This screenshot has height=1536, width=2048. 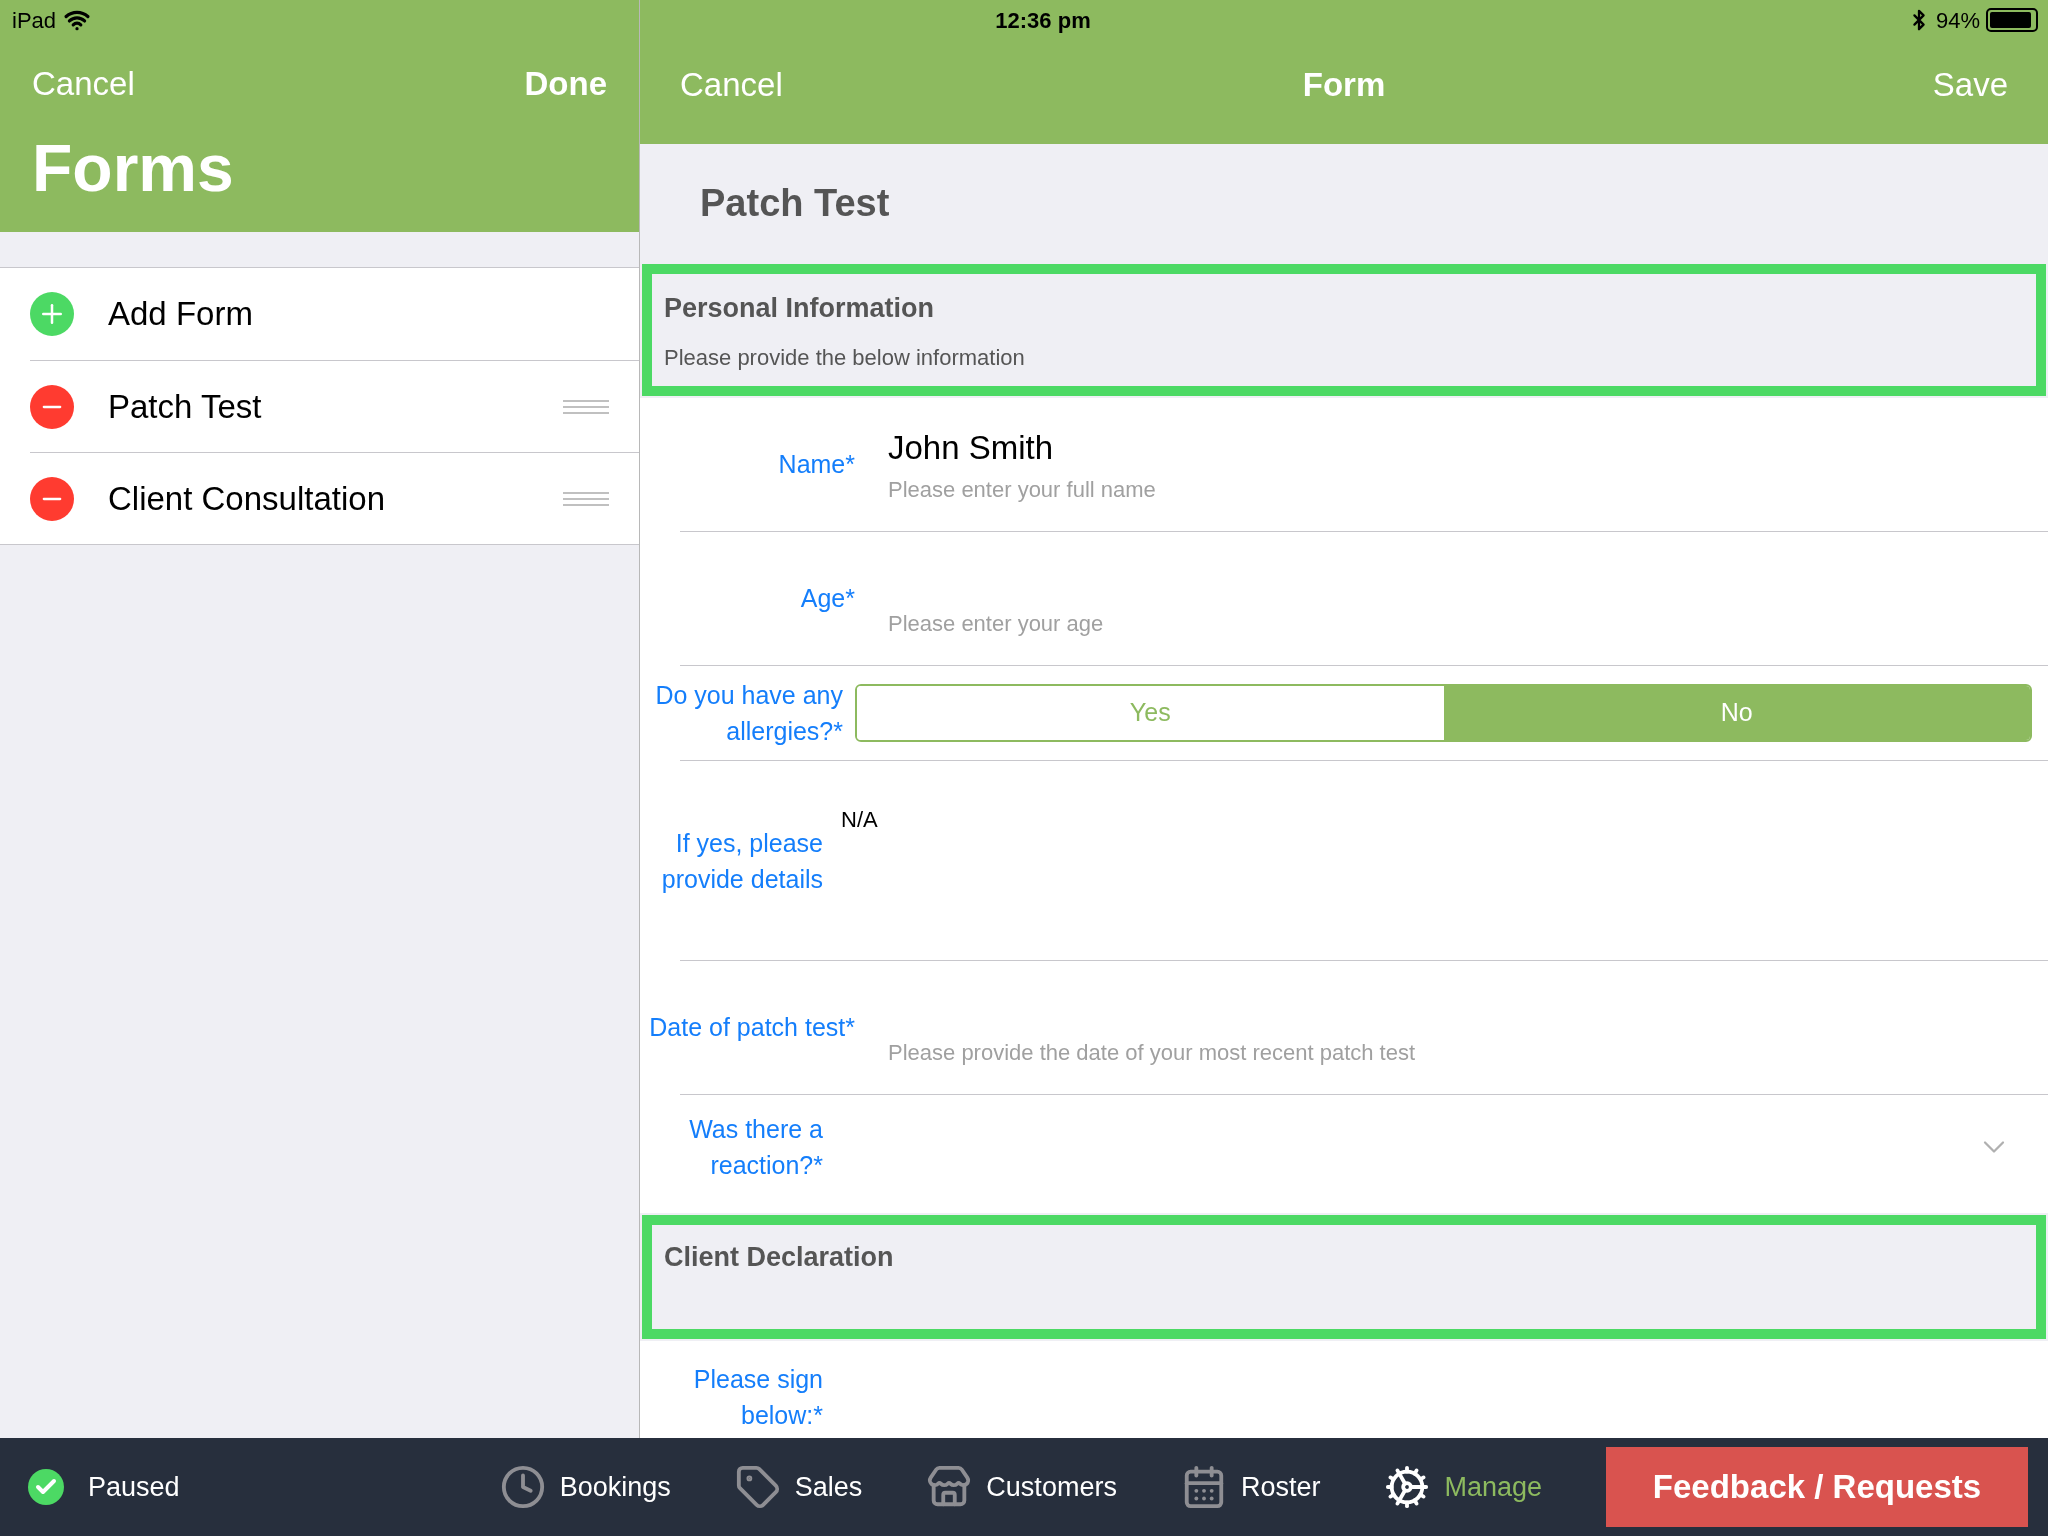 I want to click on form-title: Patch Test, so click(x=795, y=203).